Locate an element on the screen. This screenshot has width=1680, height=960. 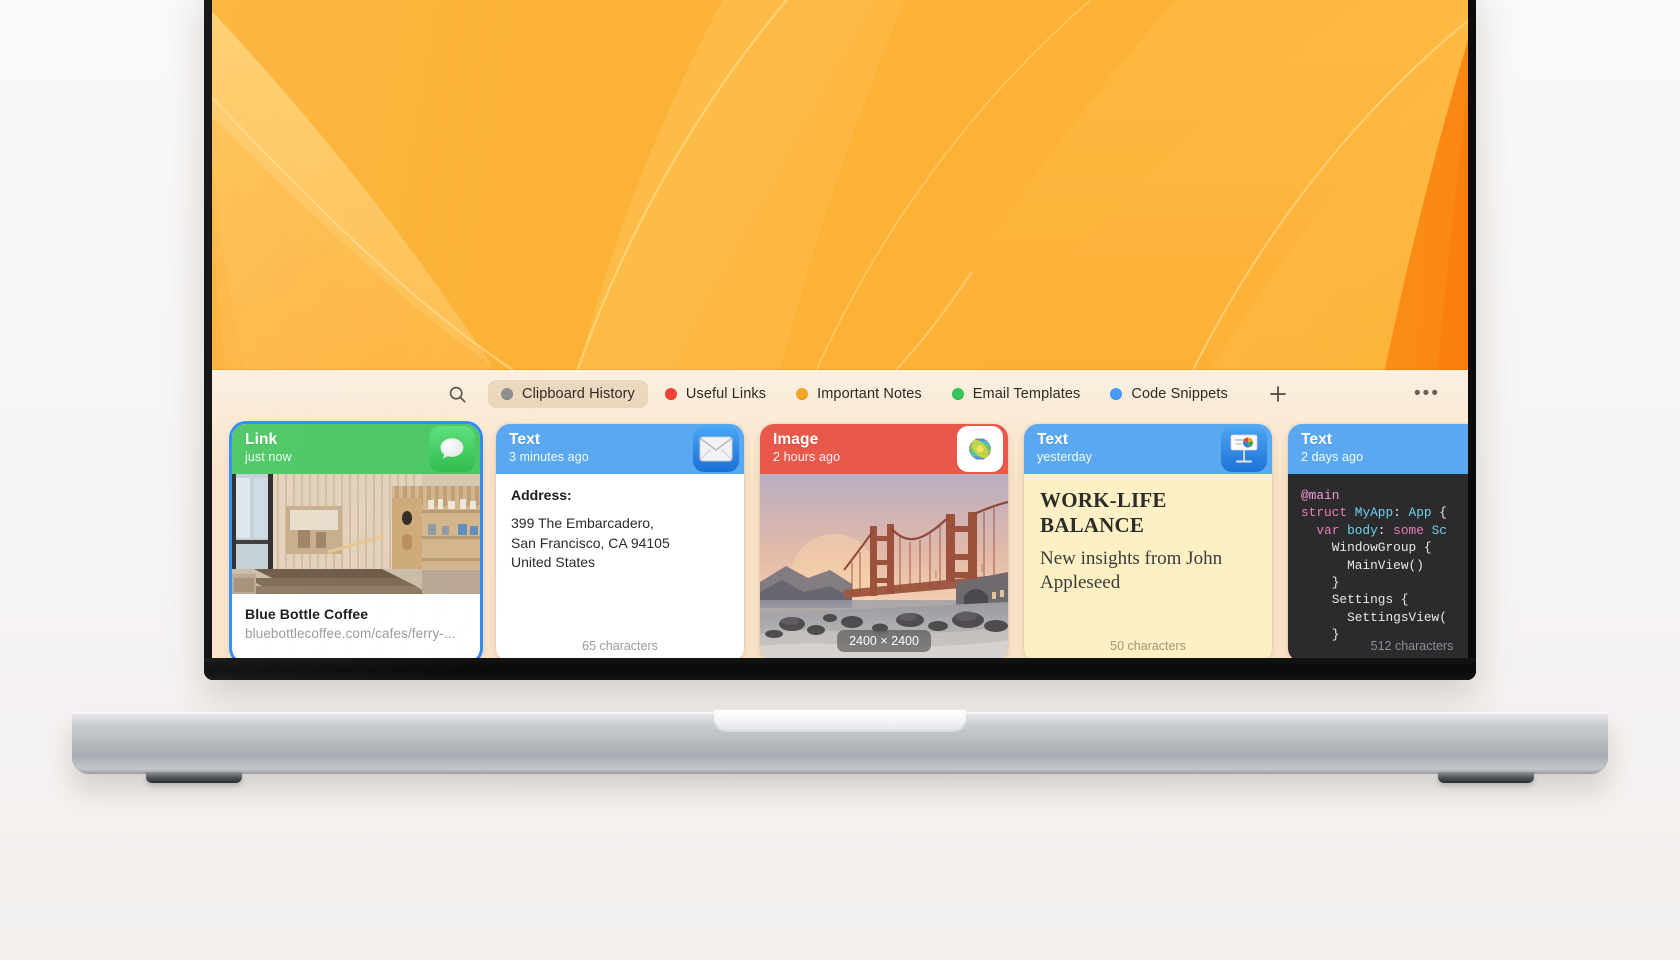
plus-icon is located at coordinates (1277, 394).